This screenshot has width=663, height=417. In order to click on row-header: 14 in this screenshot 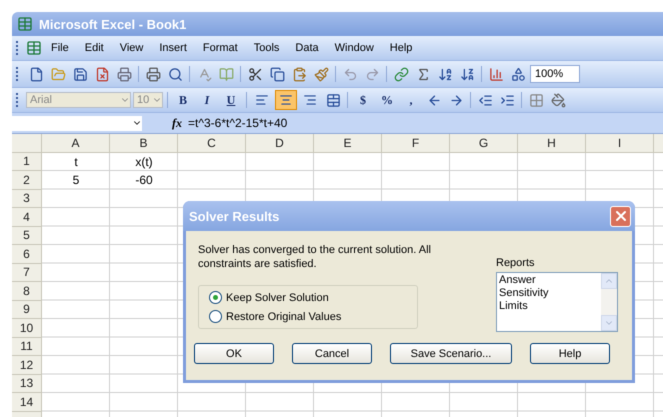, I will do `click(27, 402)`.